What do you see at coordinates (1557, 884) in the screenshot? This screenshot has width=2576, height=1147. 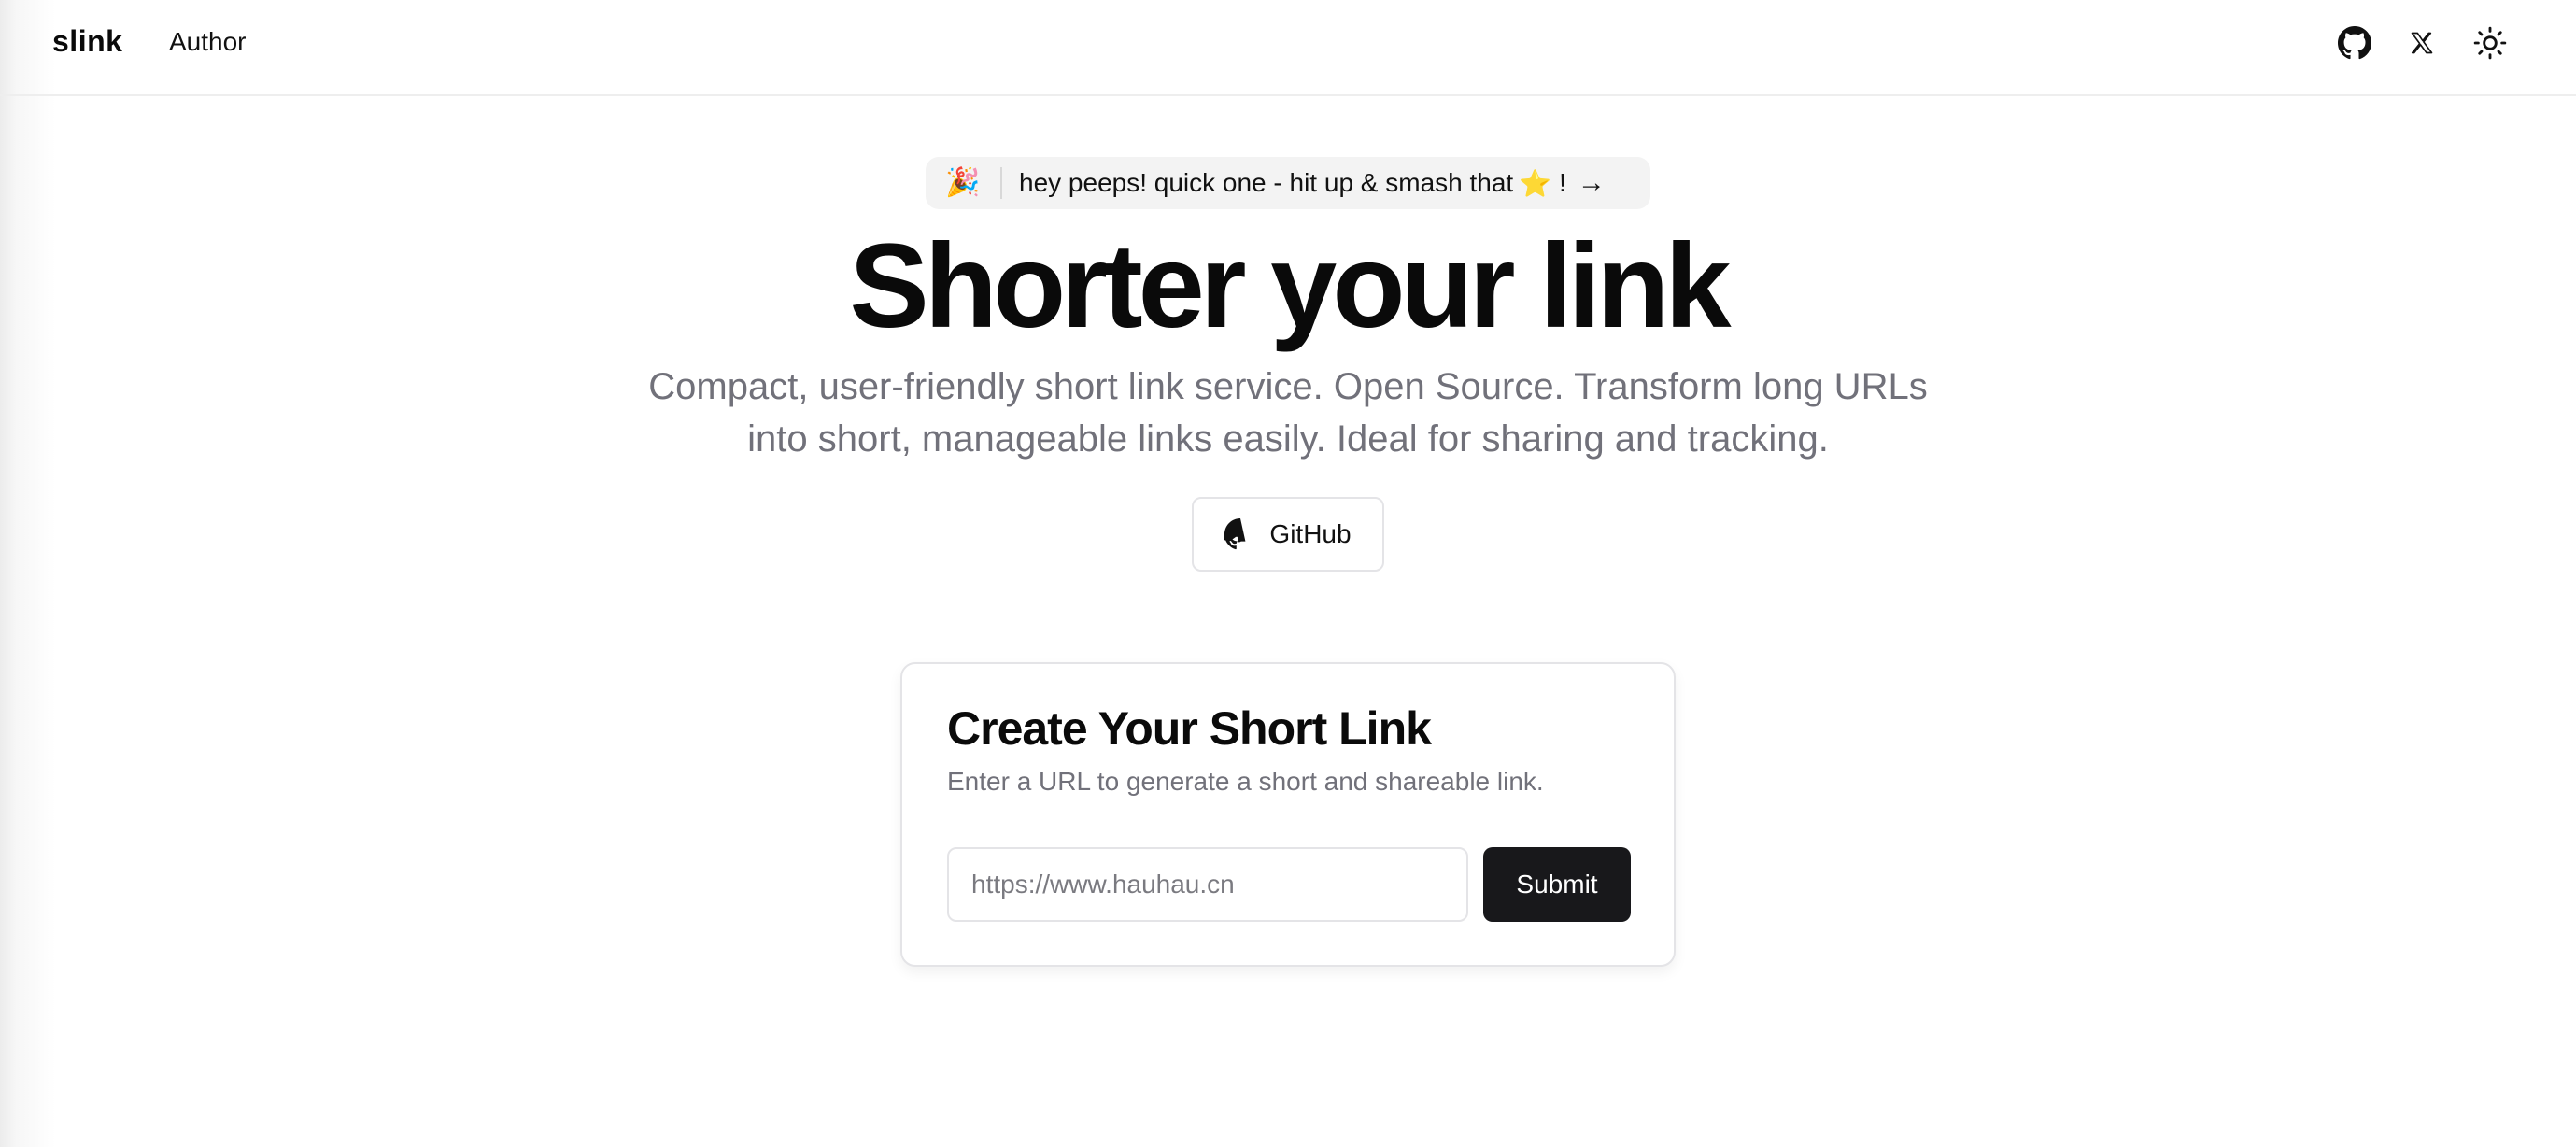 I see `submit-button: Submit` at bounding box center [1557, 884].